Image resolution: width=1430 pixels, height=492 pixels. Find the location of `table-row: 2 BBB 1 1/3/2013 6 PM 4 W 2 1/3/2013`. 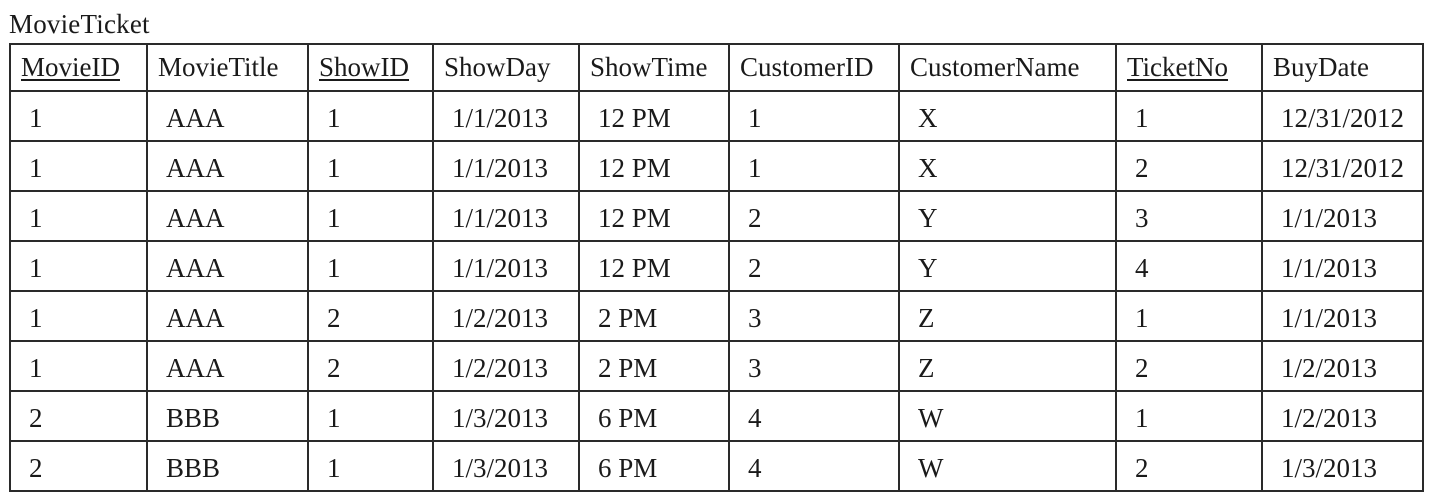

table-row: 2 BBB 1 1/3/2013 6 PM 4 W 2 1/3/2013 is located at coordinates (716, 466).